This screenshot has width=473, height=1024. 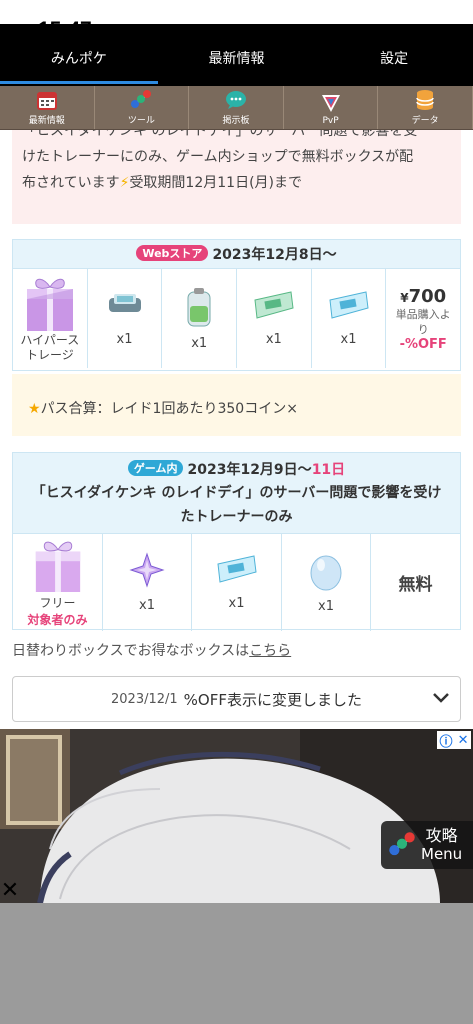 What do you see at coordinates (442, 854) in the screenshot?
I see `menu-label: Menu` at bounding box center [442, 854].